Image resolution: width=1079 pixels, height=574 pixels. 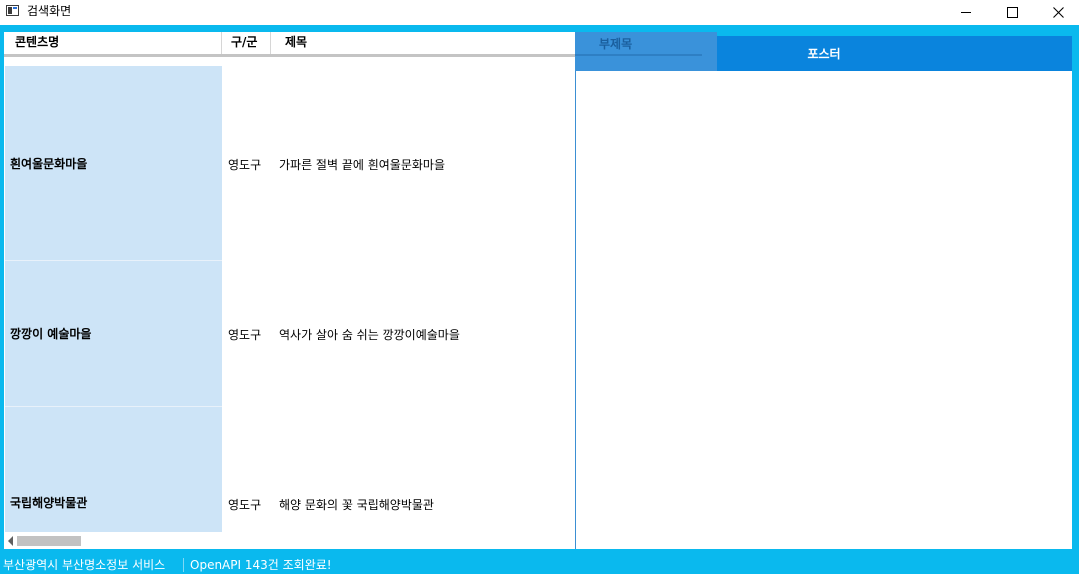 I want to click on table-row: 깡깡이 예술마을 영도구 역사가 살아 숨 쉬는 깡깡이예술마을, so click(x=289, y=333).